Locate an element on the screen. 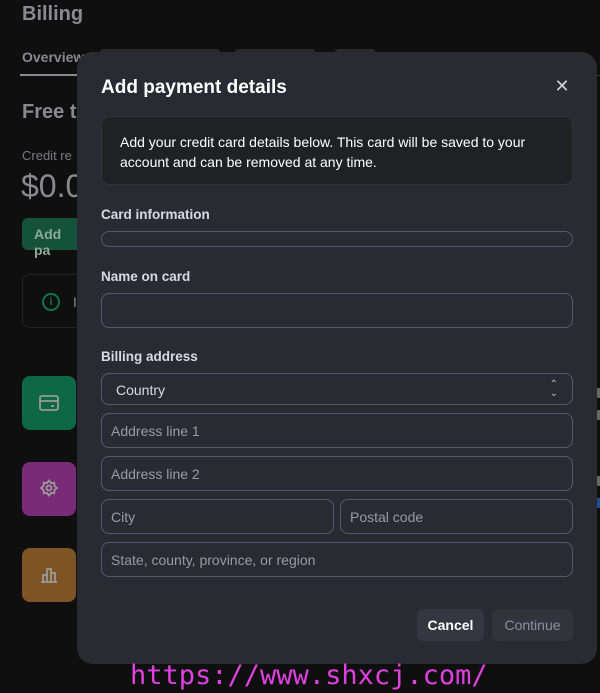 The width and height of the screenshot is (600, 693). city-input is located at coordinates (217, 516).